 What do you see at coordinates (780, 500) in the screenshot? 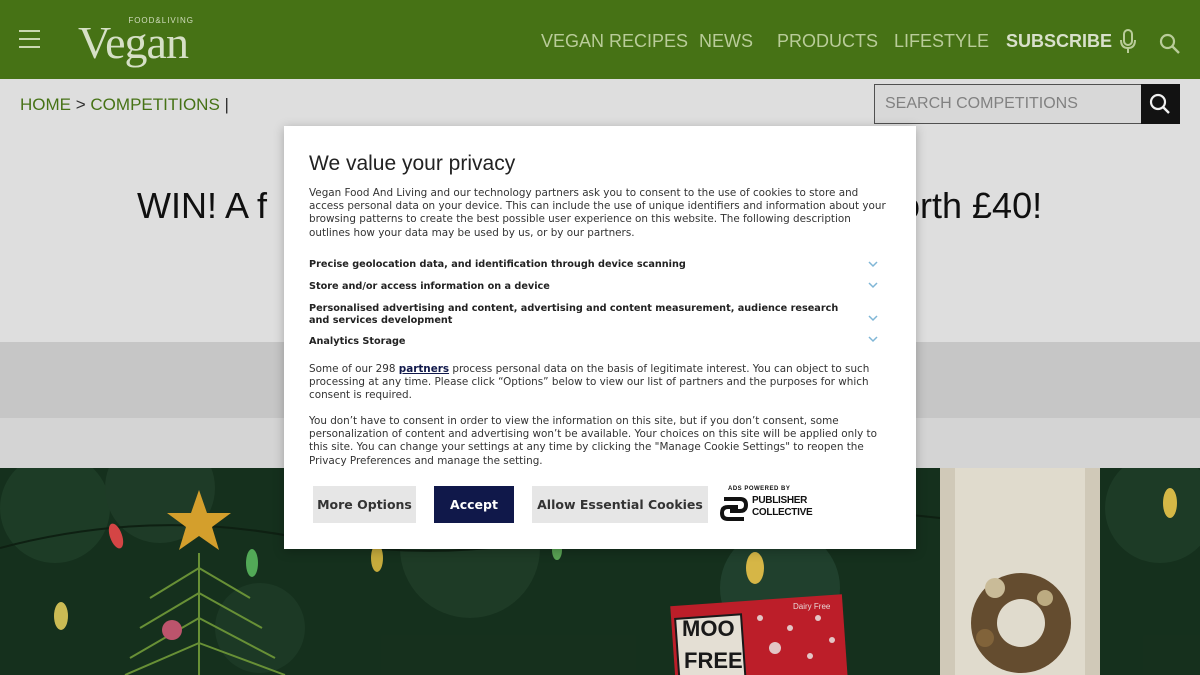
I see `publisher-line: PUBLISHER` at bounding box center [780, 500].